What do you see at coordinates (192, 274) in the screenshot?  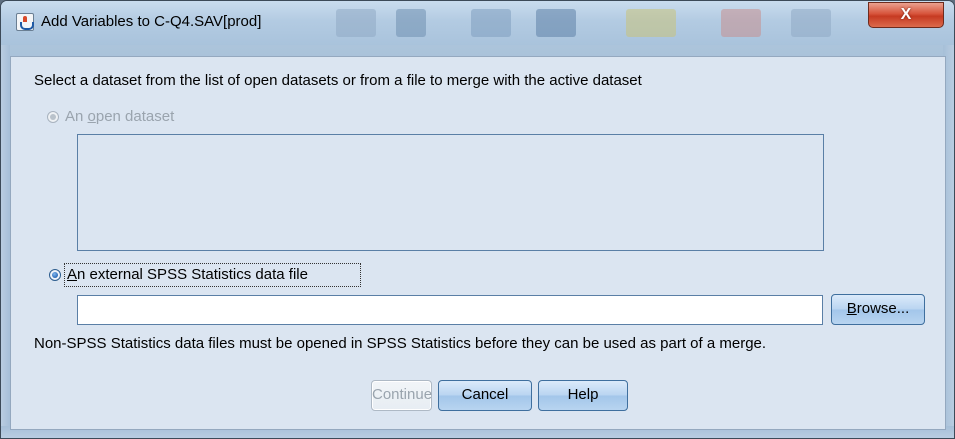 I see `external-file-label-post: n external SPSS Statistics data file` at bounding box center [192, 274].